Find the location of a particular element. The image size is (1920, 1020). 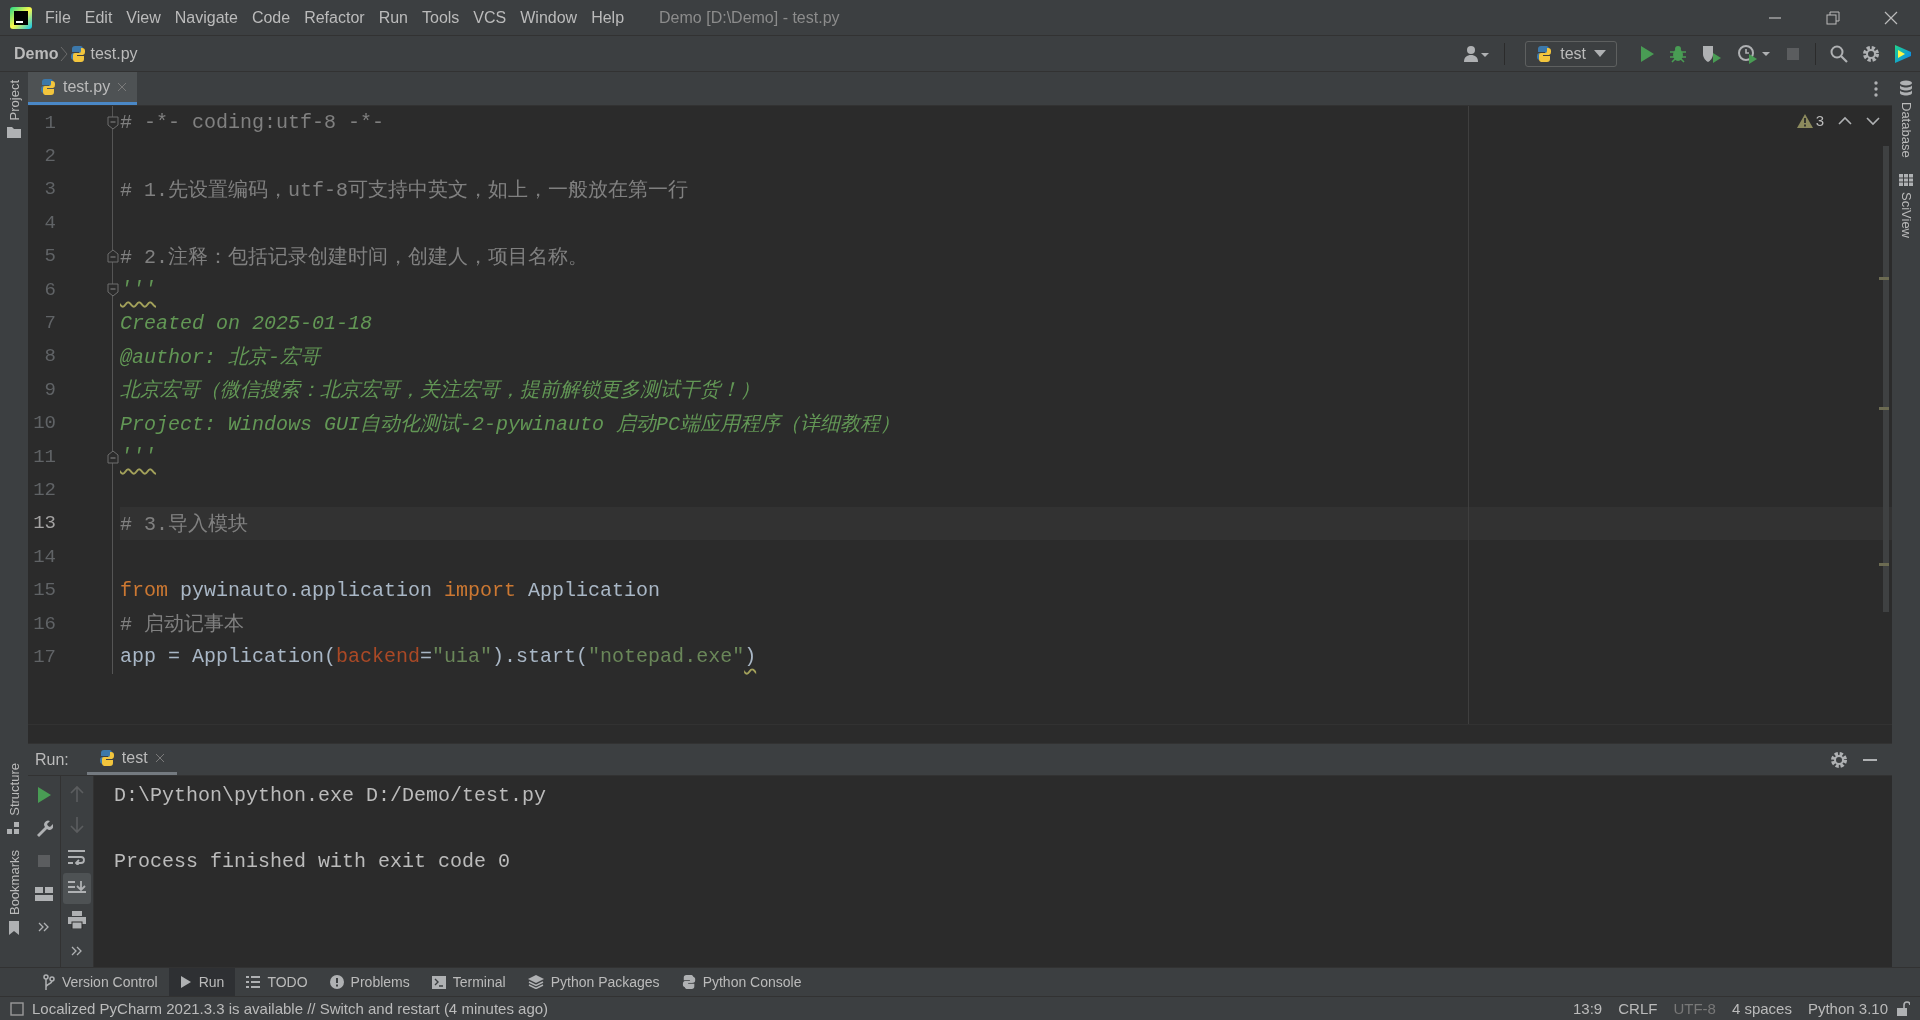

menu-item: View is located at coordinates (143, 17).